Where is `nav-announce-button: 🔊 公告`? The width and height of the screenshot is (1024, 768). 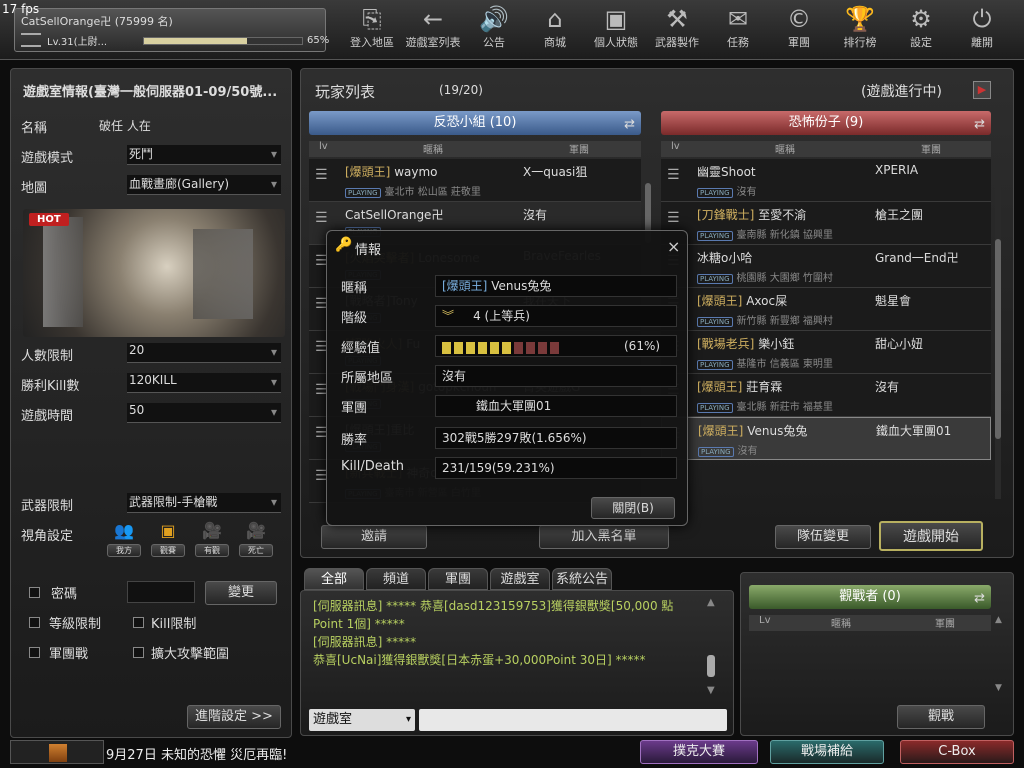
nav-announce-button: 🔊 公告 is located at coordinates (494, 29).